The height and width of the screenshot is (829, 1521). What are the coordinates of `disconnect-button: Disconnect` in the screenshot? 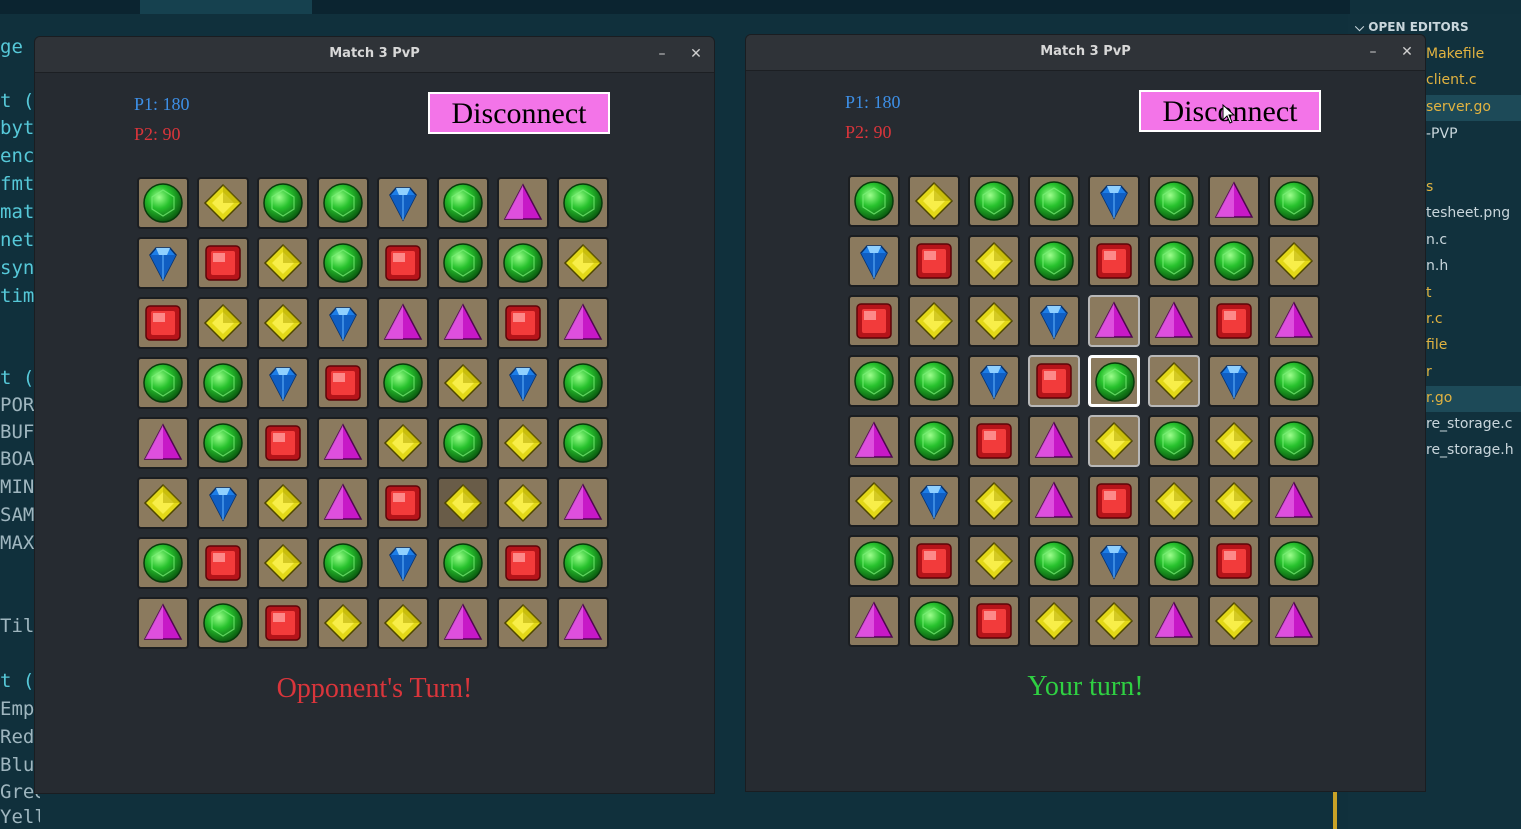 It's located at (519, 113).